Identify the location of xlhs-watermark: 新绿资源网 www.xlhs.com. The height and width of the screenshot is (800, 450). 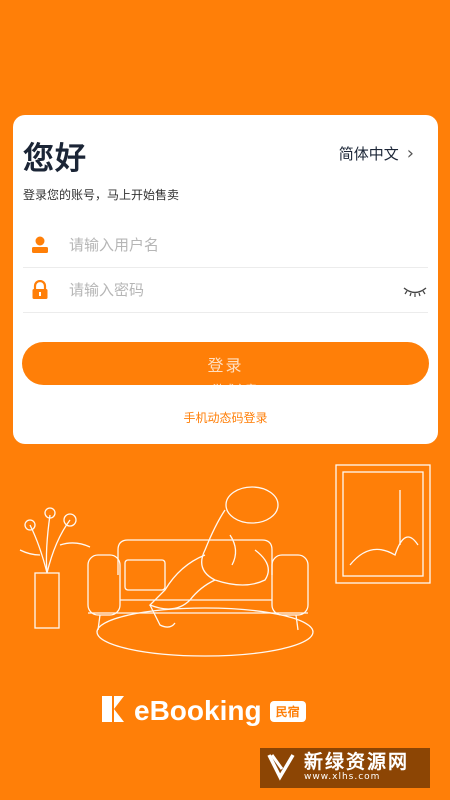
(345, 768).